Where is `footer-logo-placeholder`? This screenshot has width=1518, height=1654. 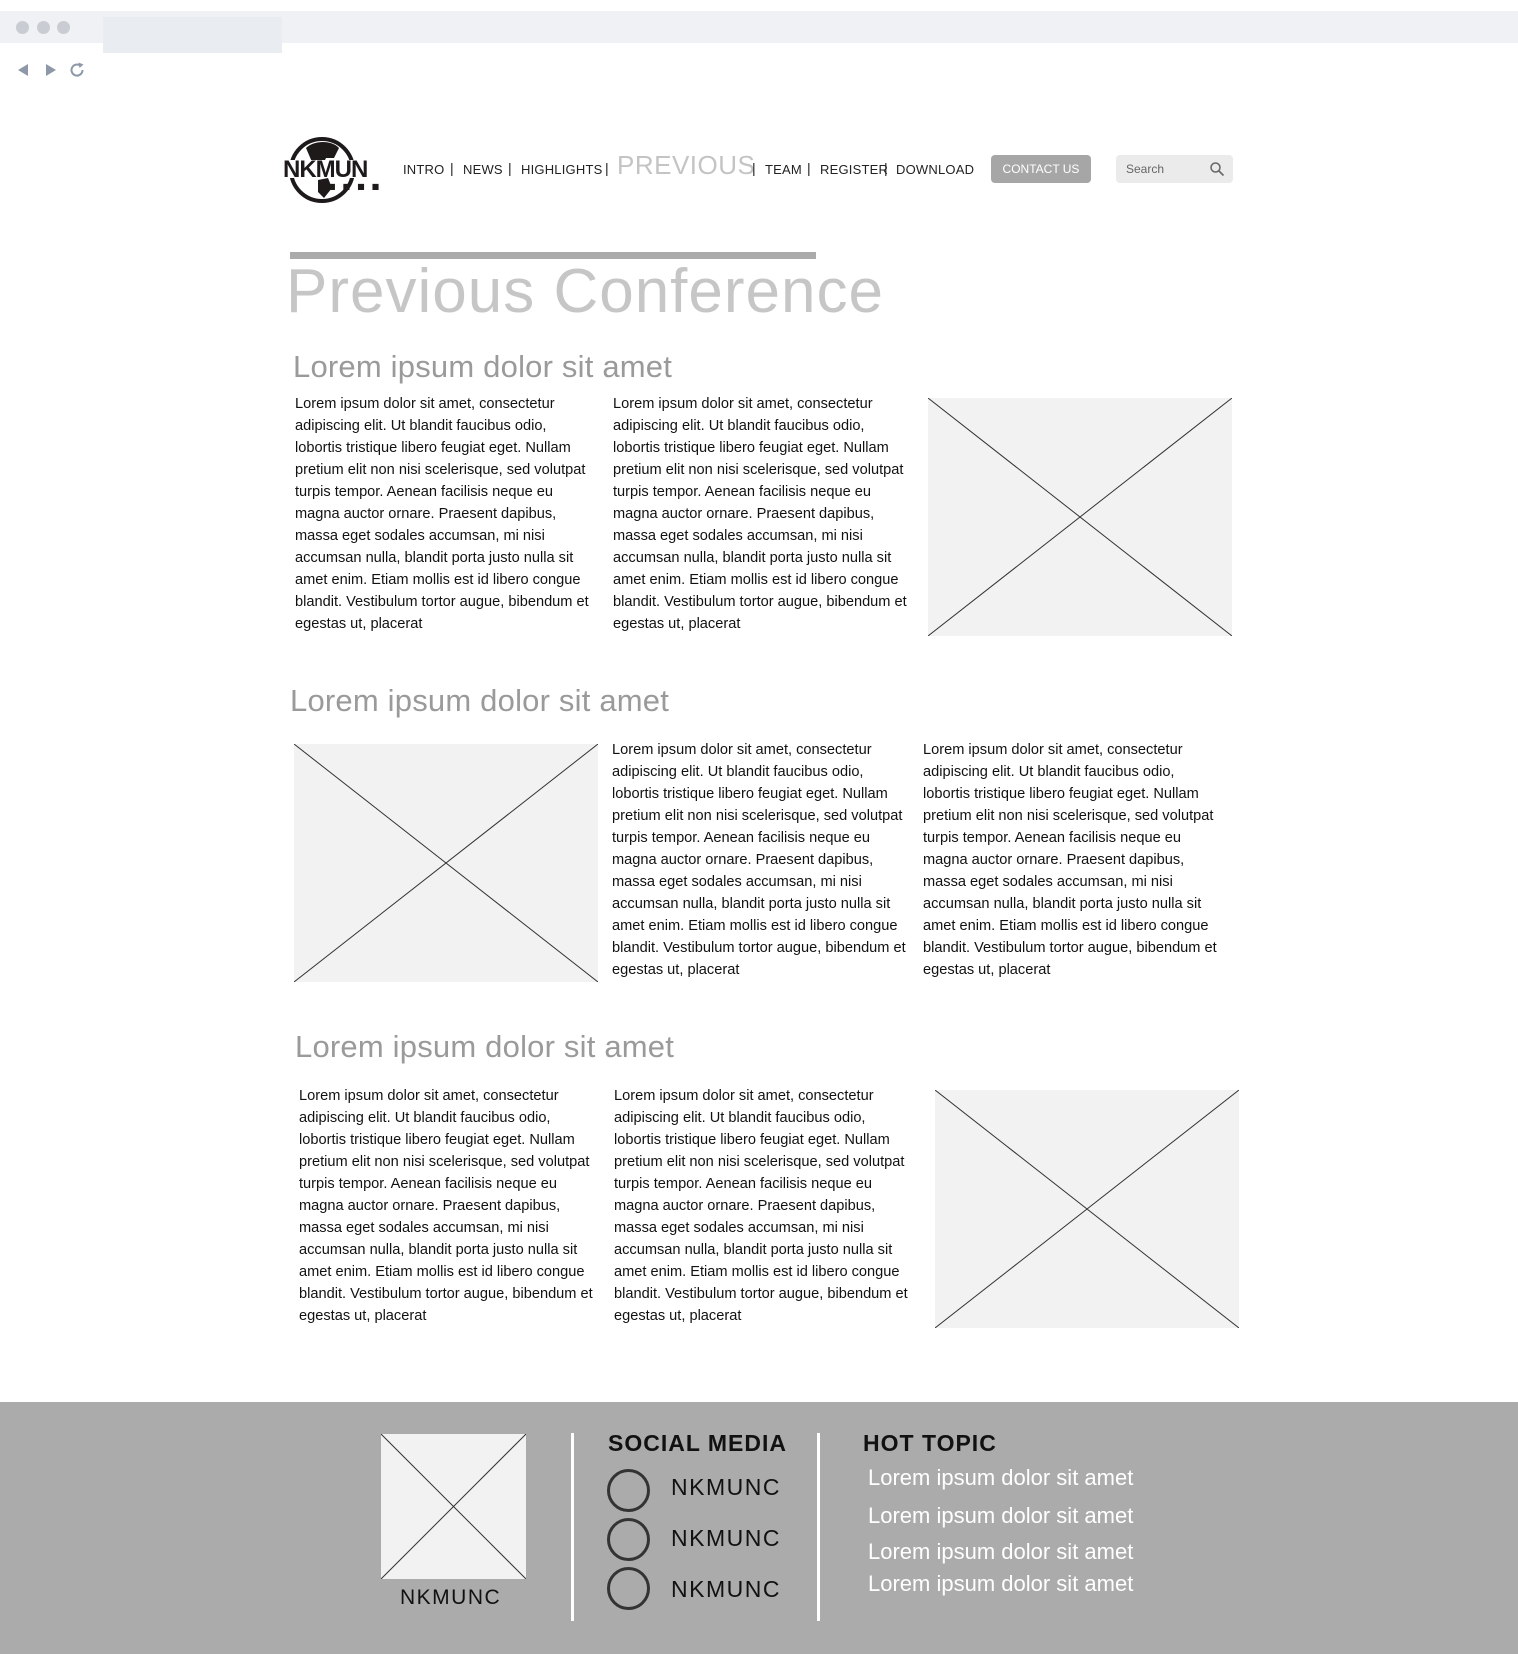
footer-logo-placeholder is located at coordinates (453, 1506).